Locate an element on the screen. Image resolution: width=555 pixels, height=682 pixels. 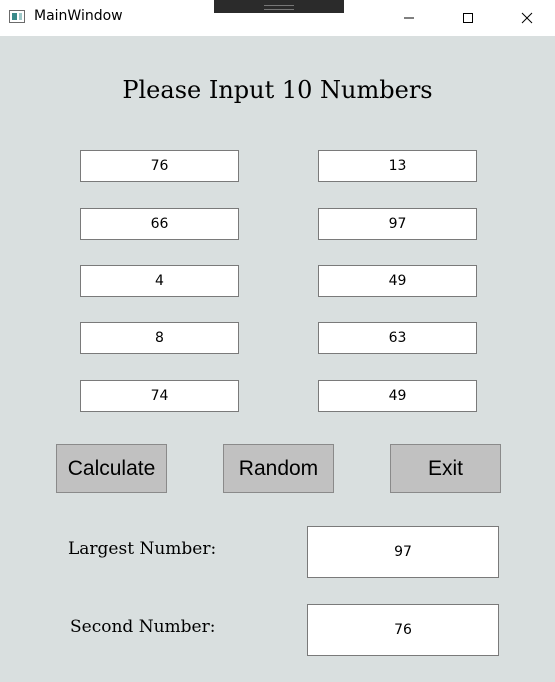
maximize-icon is located at coordinates (468, 18).